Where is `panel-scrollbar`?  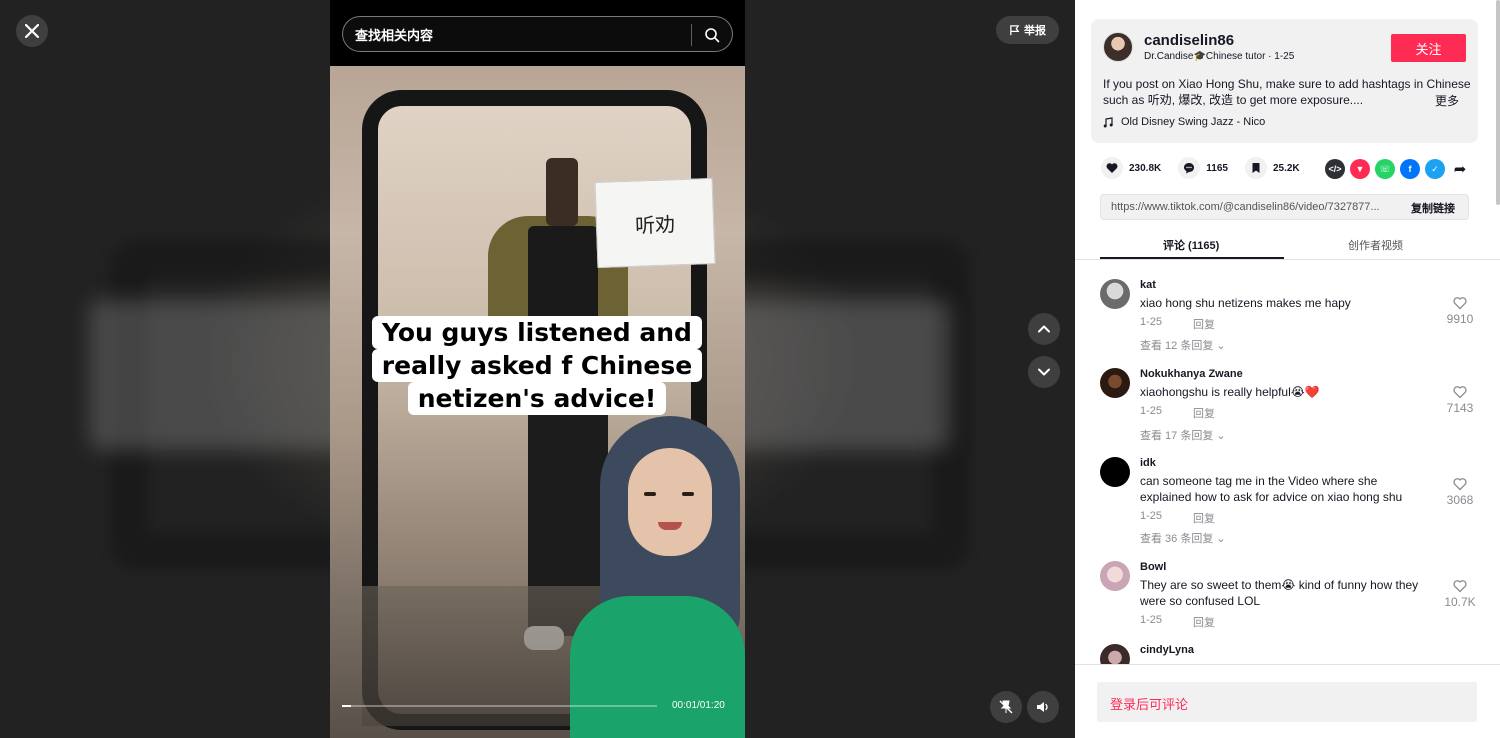 panel-scrollbar is located at coordinates (1498, 102).